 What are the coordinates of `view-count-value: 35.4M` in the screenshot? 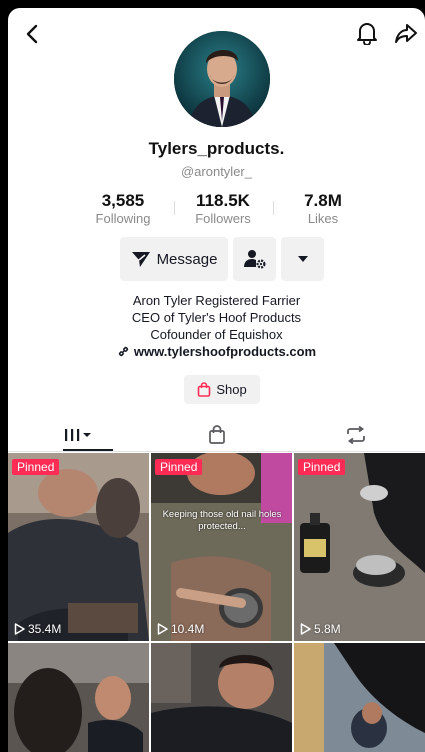 It's located at (45, 629).